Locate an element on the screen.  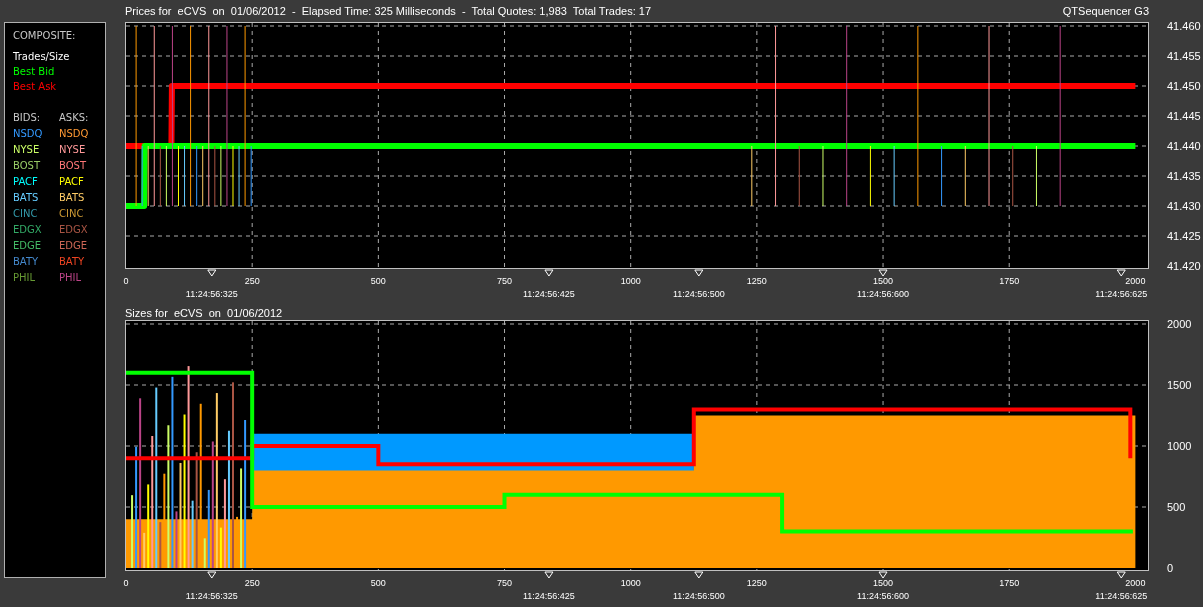
legend-item: Best Ask is located at coordinates (35, 87).